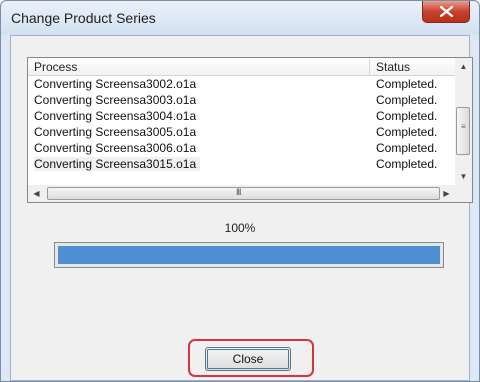 This screenshot has width=480, height=382. I want to click on progress-percent-label: 100%, so click(240, 228).